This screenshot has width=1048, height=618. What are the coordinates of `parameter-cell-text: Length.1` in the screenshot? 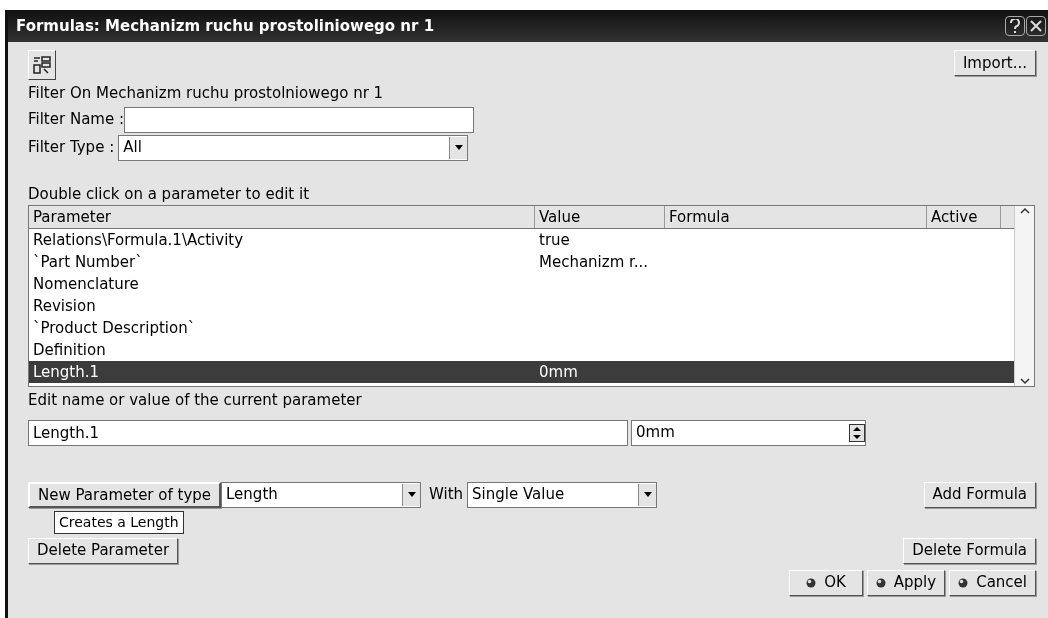 It's located at (66, 372).